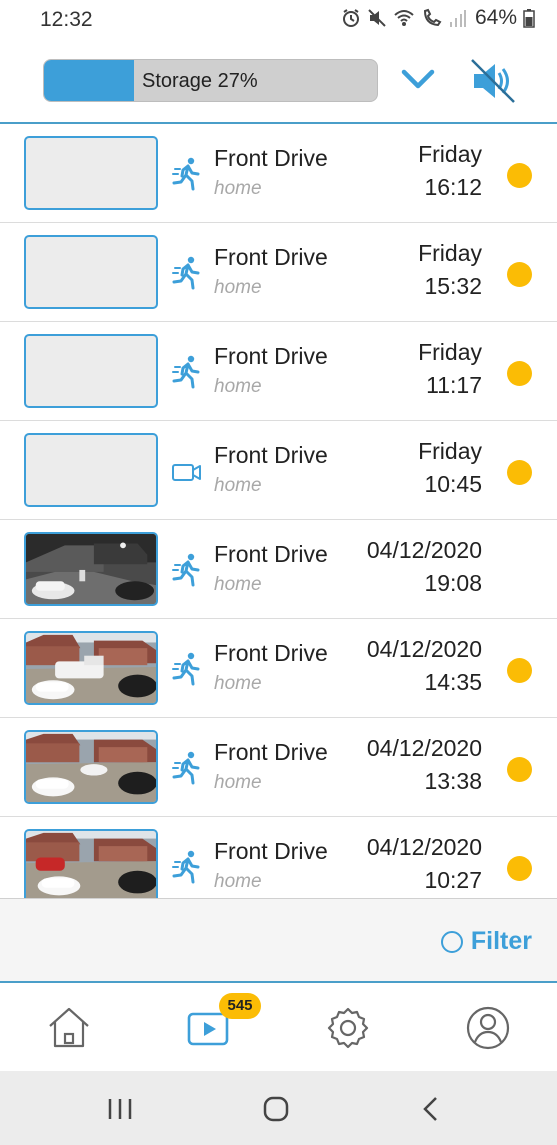  Describe the element at coordinates (451, 941) in the screenshot. I see `filter-radio-icon` at that location.